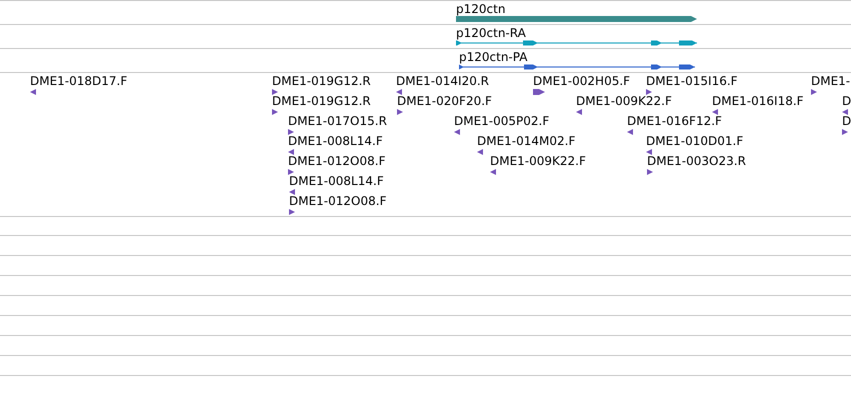 Image resolution: width=851 pixels, height=400 pixels. I want to click on gene-label: p120ctn, so click(481, 9).